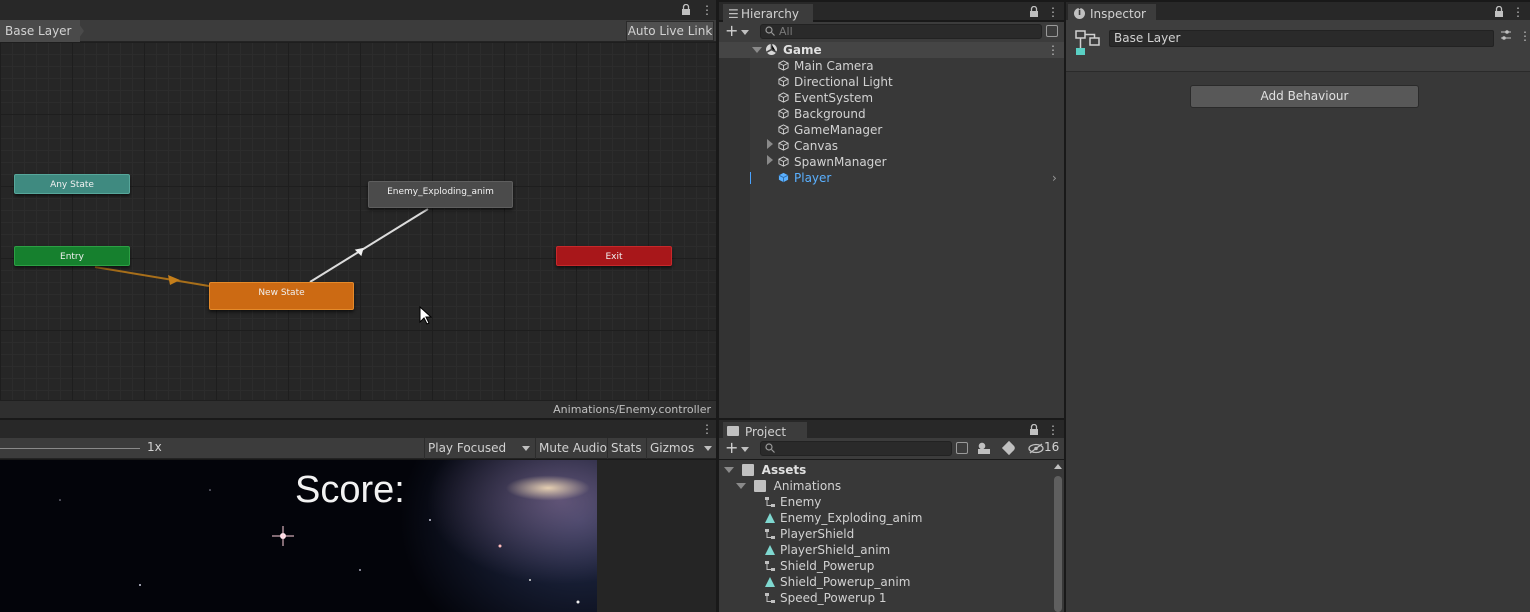  I want to click on hierarchy-item: Main Camera, so click(891, 66).